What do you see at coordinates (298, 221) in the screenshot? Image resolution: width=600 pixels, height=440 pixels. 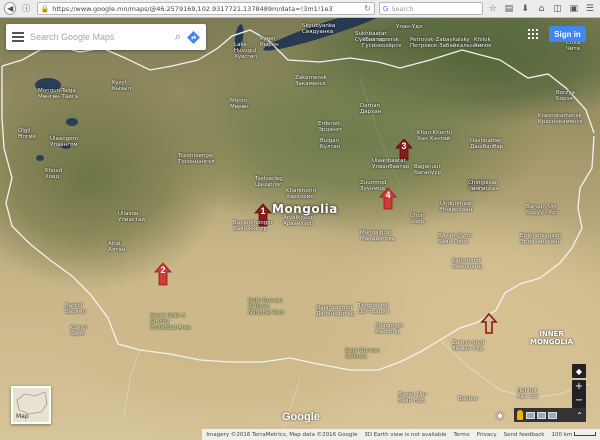 I see `map-place-label: Arvaikheer Арвайхээр` at bounding box center [298, 221].